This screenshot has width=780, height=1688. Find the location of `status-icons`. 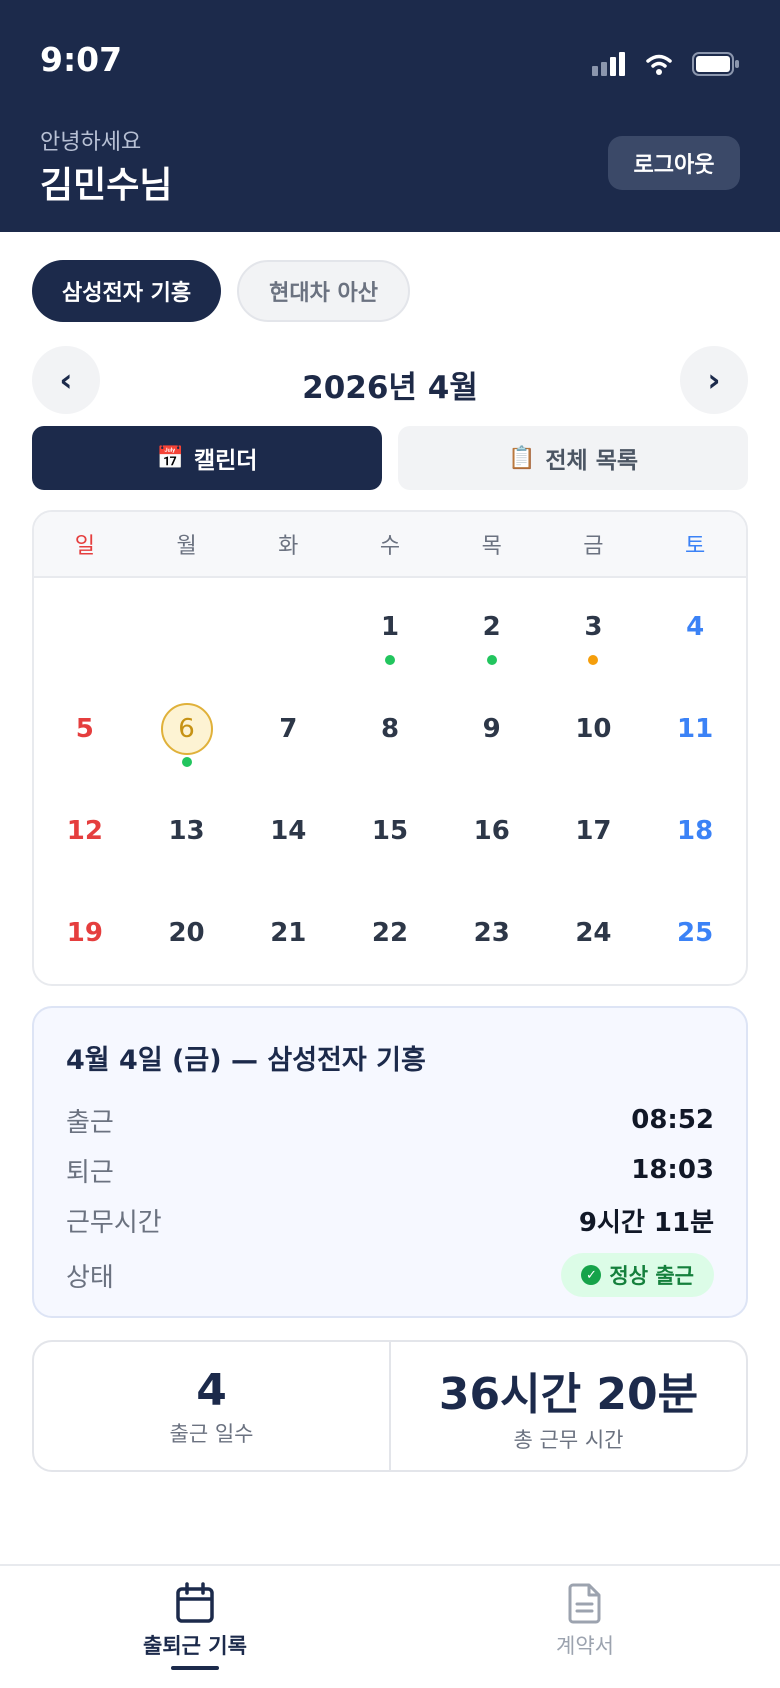

status-icons is located at coordinates (666, 64).